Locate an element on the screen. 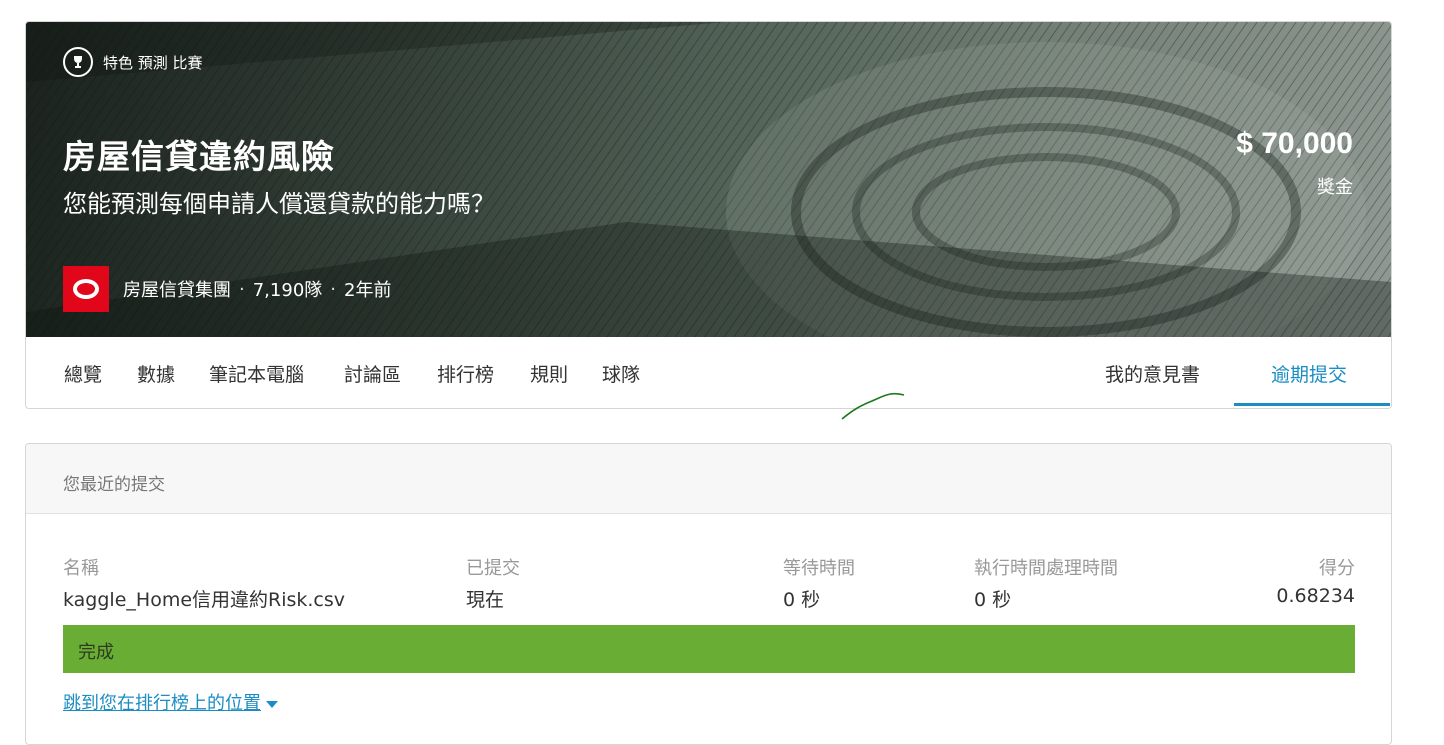  column-score-label: 得分 is located at coordinates (1337, 568).